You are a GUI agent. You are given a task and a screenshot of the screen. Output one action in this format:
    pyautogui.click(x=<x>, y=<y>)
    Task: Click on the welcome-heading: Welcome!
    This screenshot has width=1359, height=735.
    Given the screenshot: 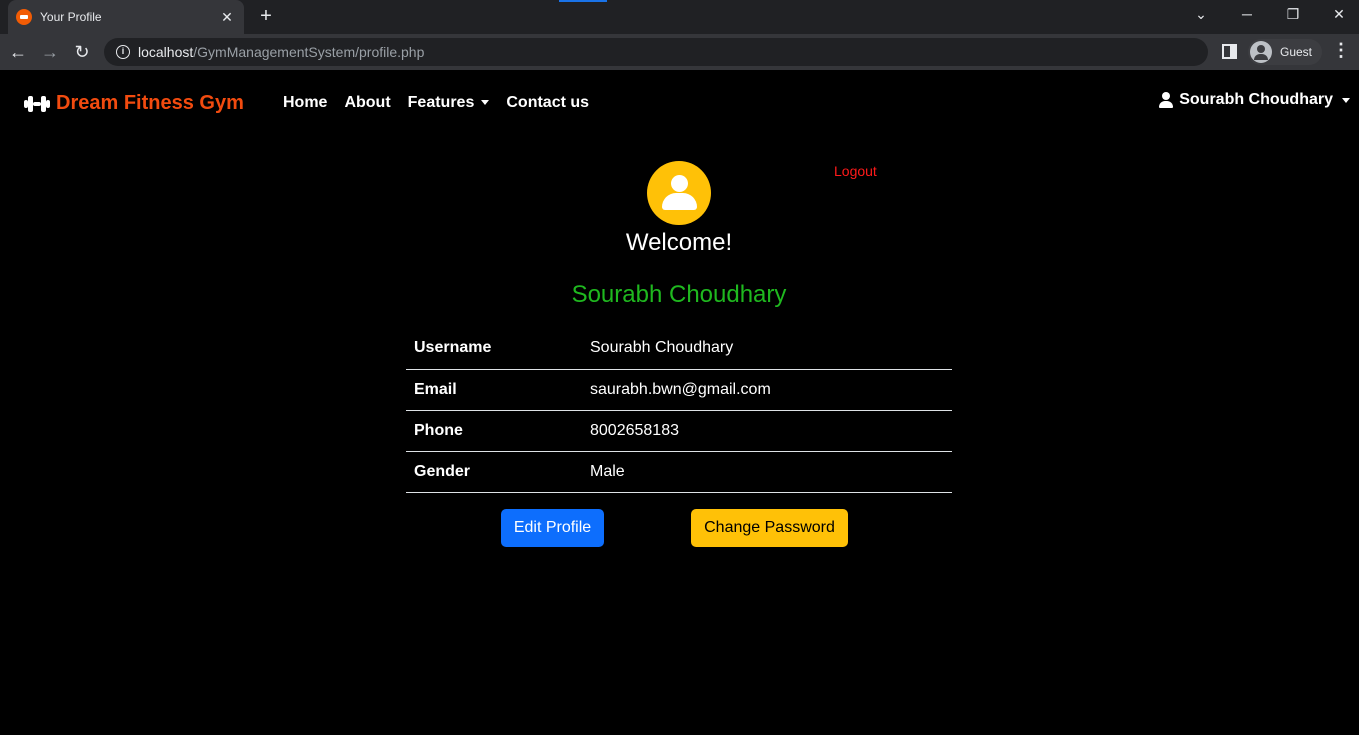 What is the action you would take?
    pyautogui.click(x=679, y=242)
    